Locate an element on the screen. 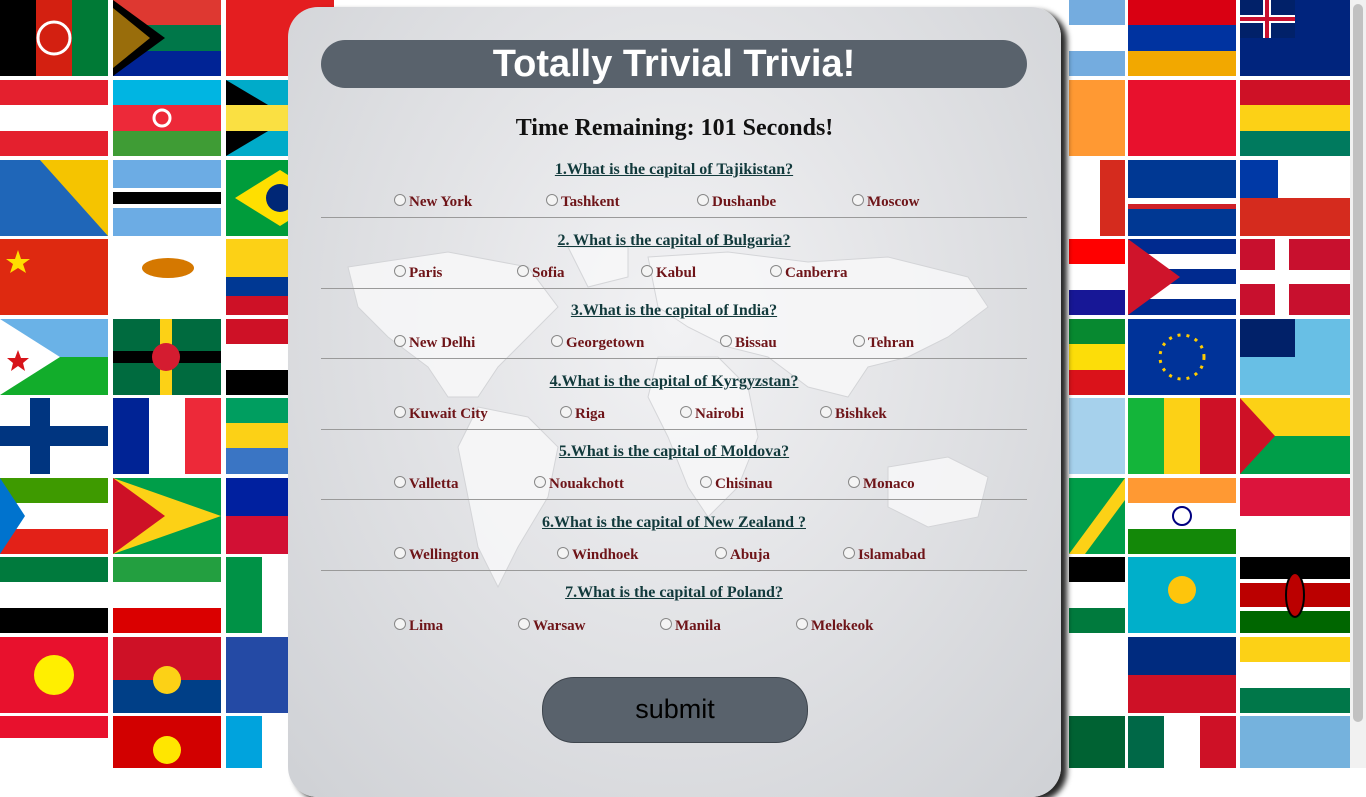 The image size is (1366, 797). answer-option: Chisinau is located at coordinates (736, 484).